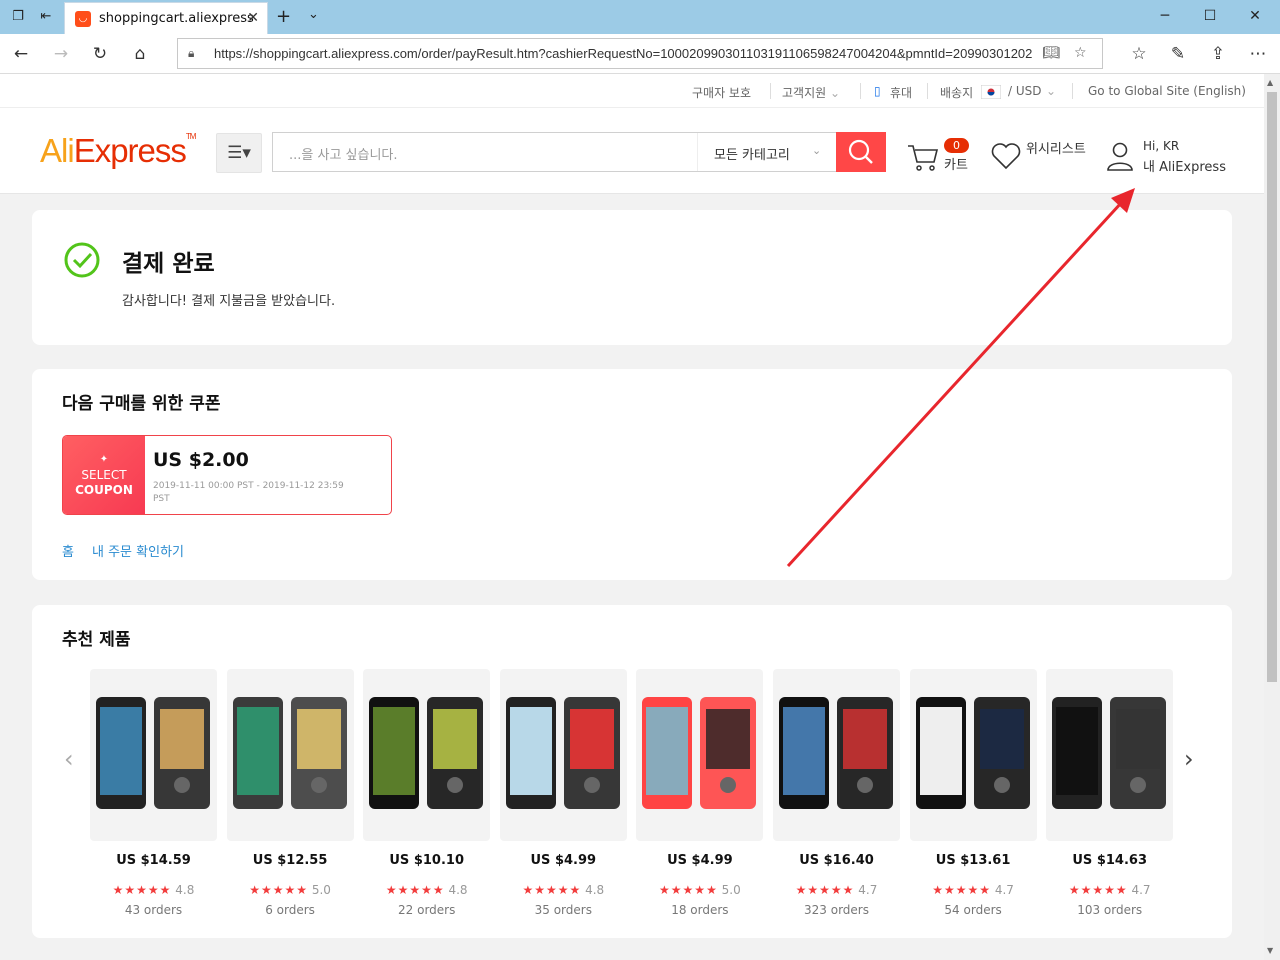 This screenshot has width=1280, height=960. I want to click on product-price: US $13.61, so click(973, 860).